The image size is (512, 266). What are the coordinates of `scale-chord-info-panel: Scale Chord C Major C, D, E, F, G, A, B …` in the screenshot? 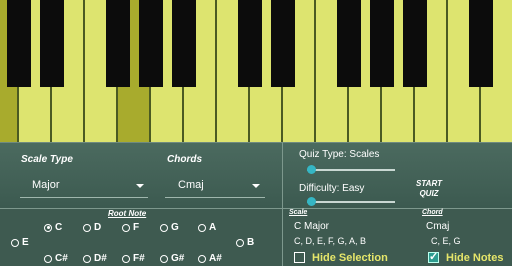 It's located at (397, 237).